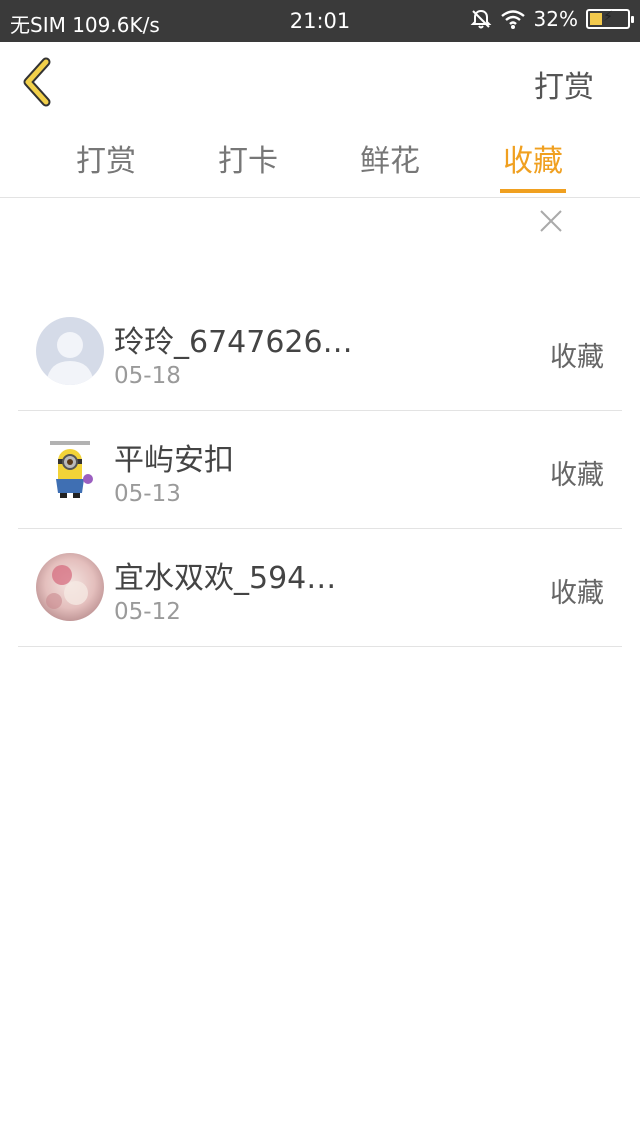 Image resolution: width=640 pixels, height=1138 pixels. I want to click on wifi-icon, so click(512, 19).